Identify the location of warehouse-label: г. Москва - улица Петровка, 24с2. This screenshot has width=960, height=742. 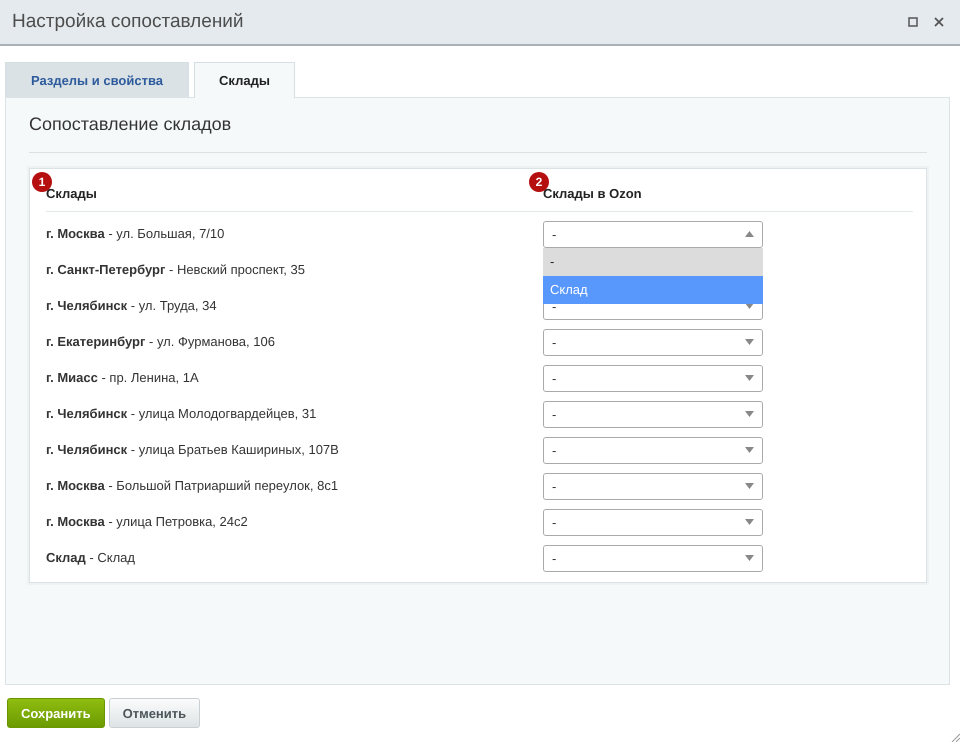
(147, 521).